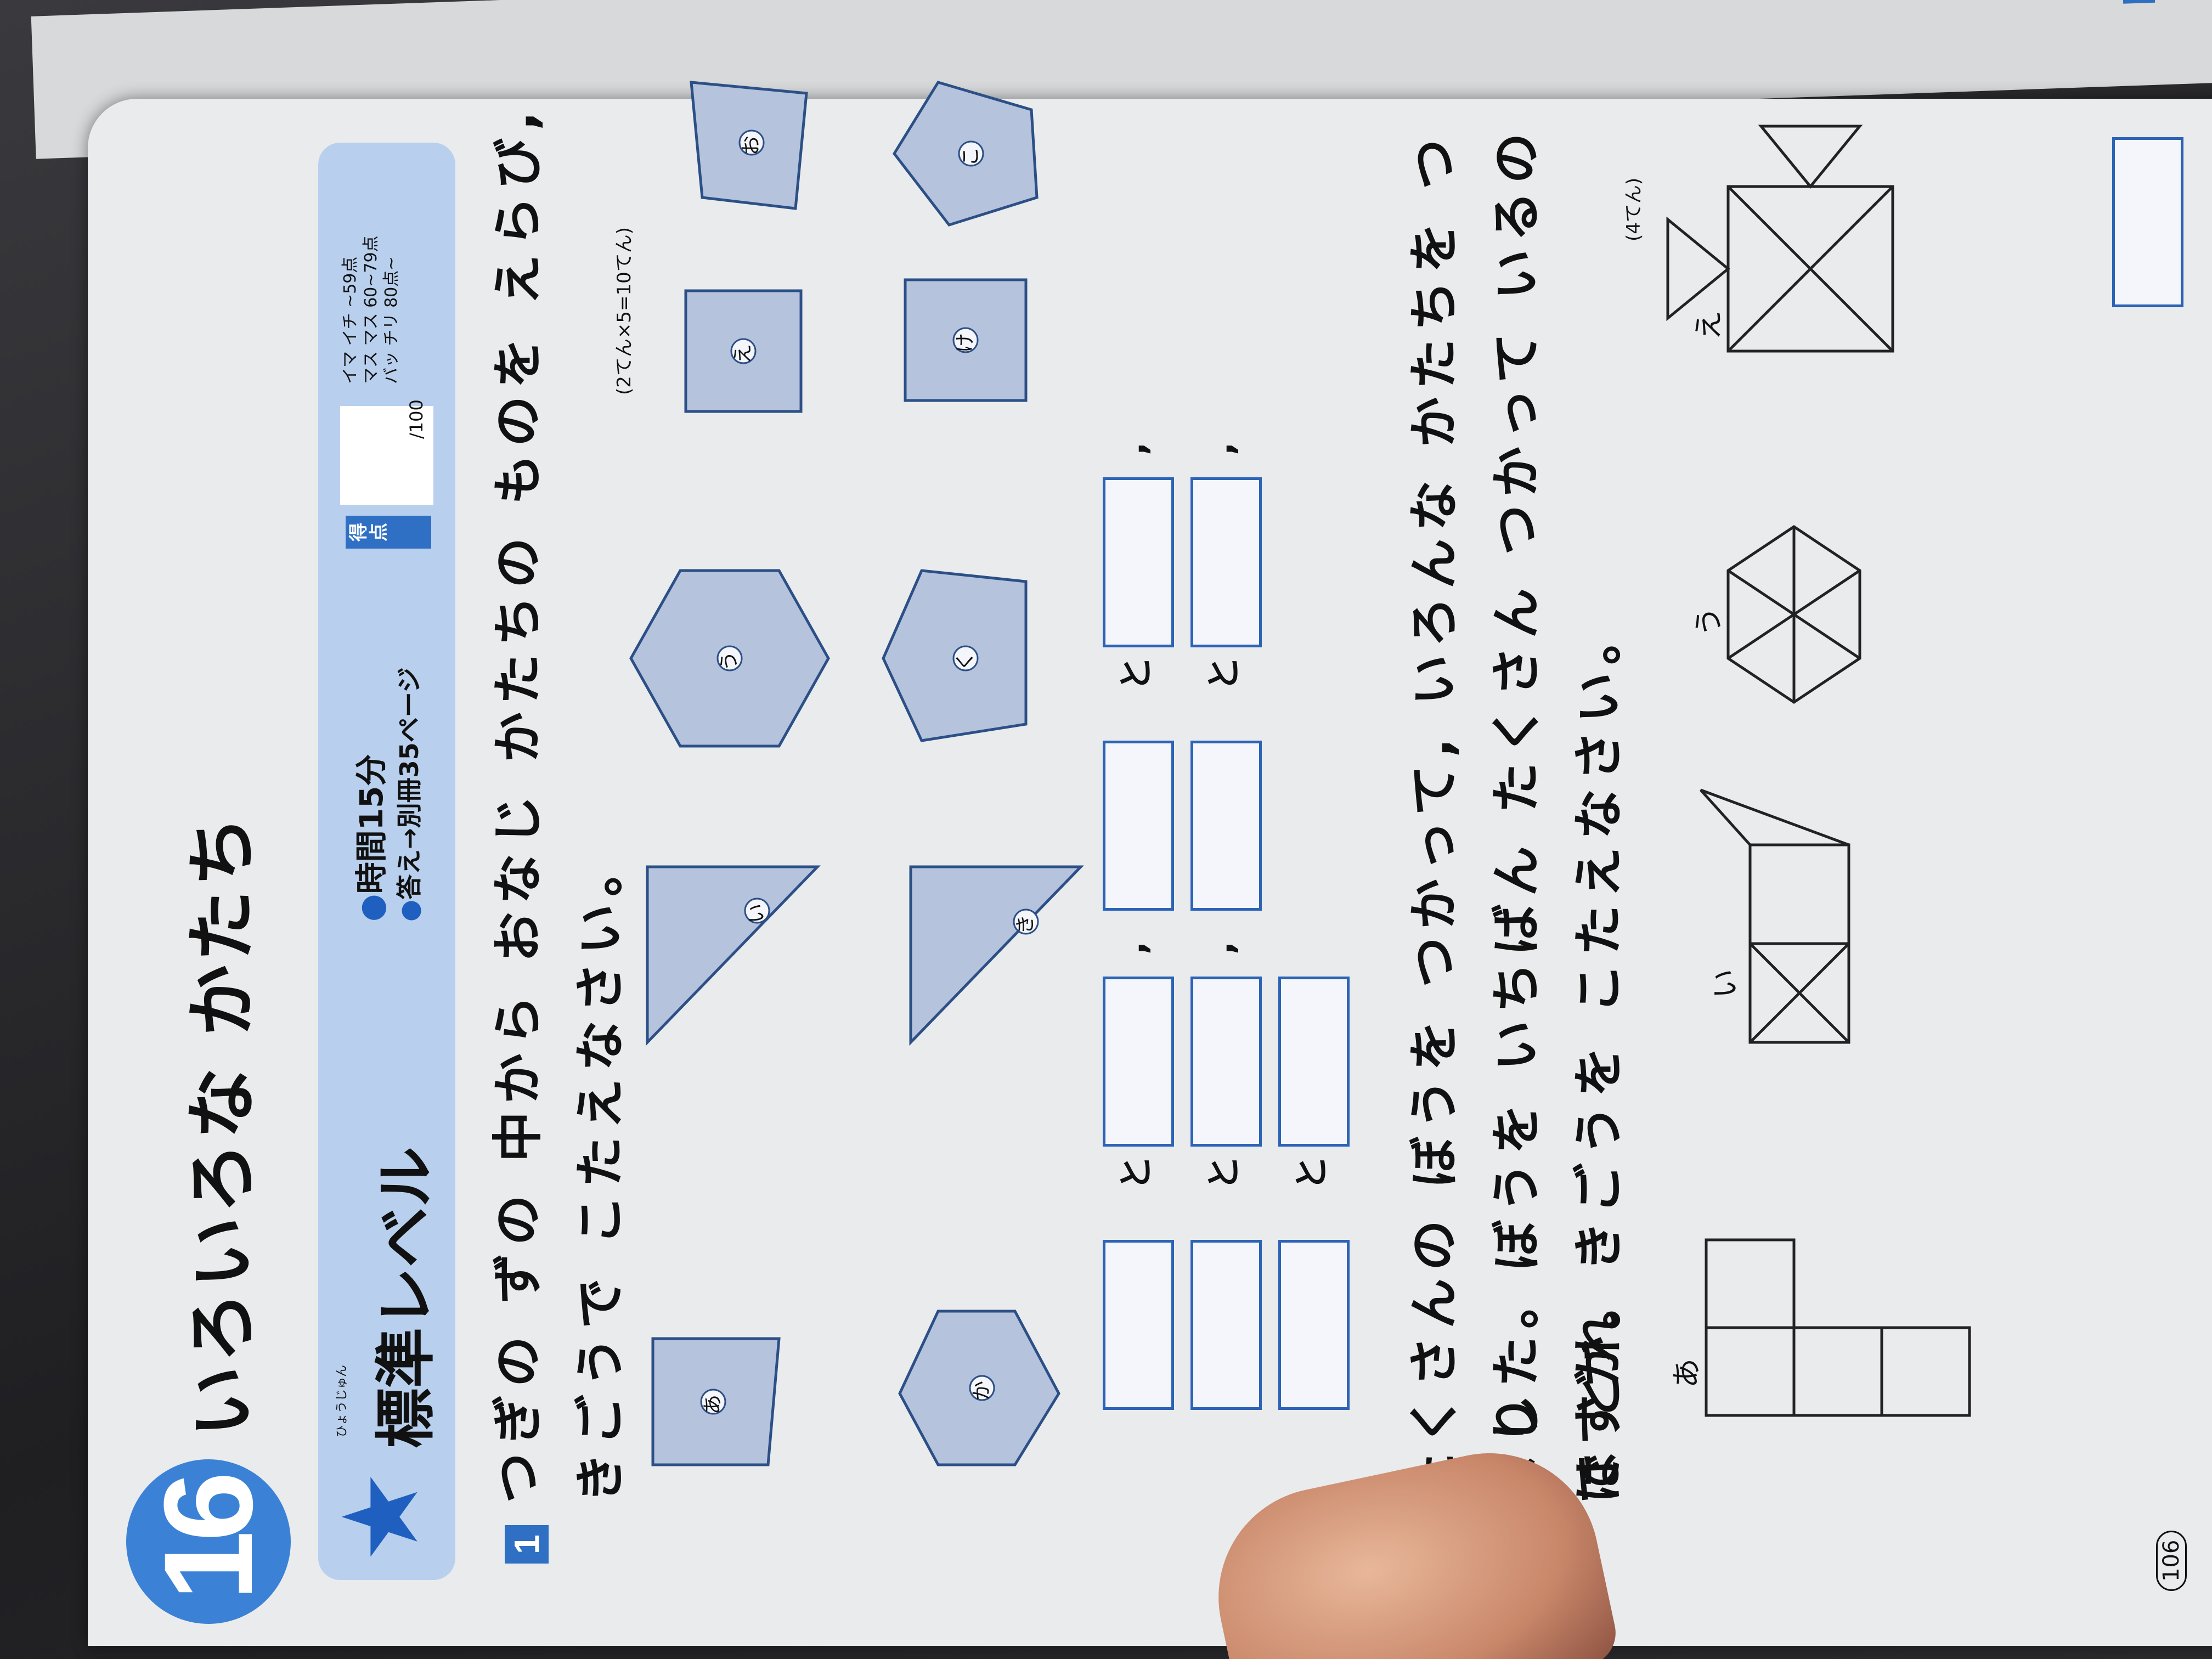 The height and width of the screenshot is (1659, 2212). What do you see at coordinates (1819, 771) in the screenshot?
I see `question-2-figures` at bounding box center [1819, 771].